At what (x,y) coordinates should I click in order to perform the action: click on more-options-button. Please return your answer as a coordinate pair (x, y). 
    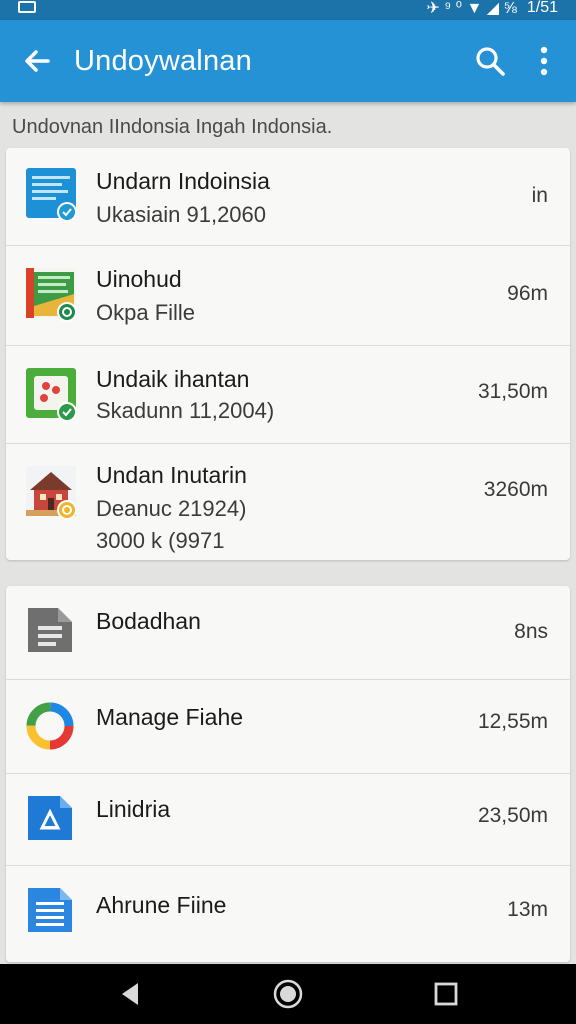
    Looking at the image, I should click on (544, 61).